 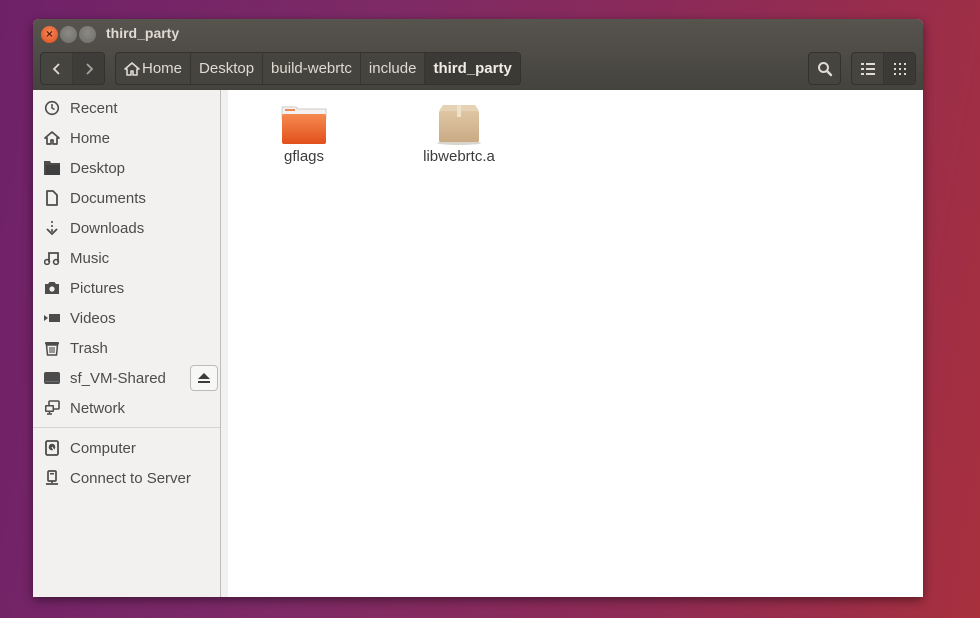 I want to click on view-toggle, so click(x=883, y=68).